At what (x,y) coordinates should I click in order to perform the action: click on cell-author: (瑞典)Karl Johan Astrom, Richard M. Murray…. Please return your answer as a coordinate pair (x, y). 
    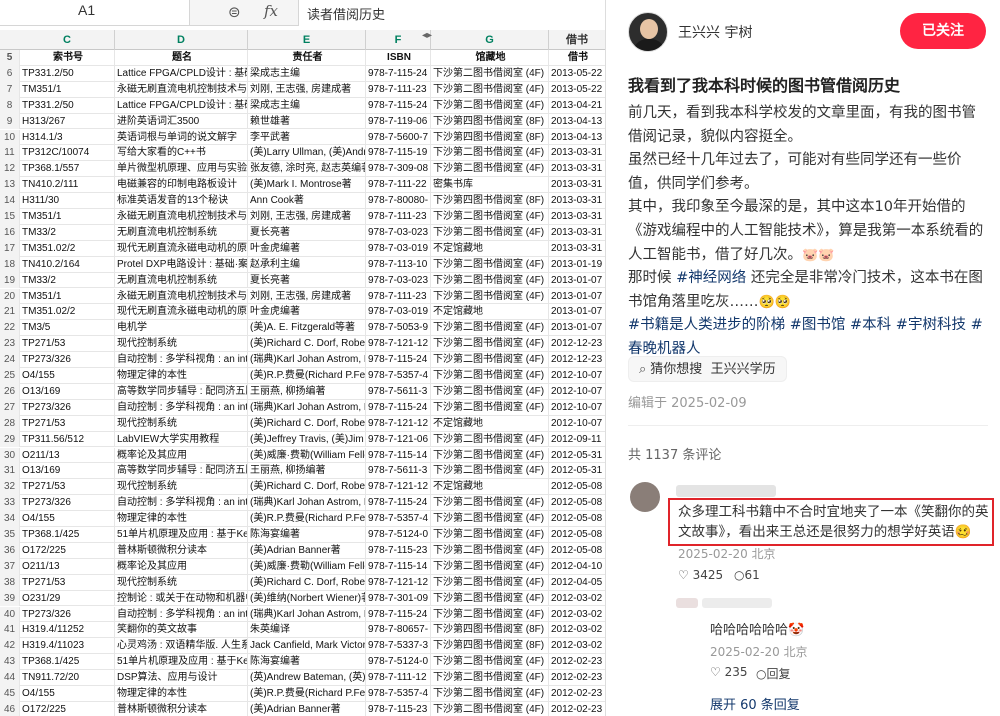
    Looking at the image, I should click on (307, 614).